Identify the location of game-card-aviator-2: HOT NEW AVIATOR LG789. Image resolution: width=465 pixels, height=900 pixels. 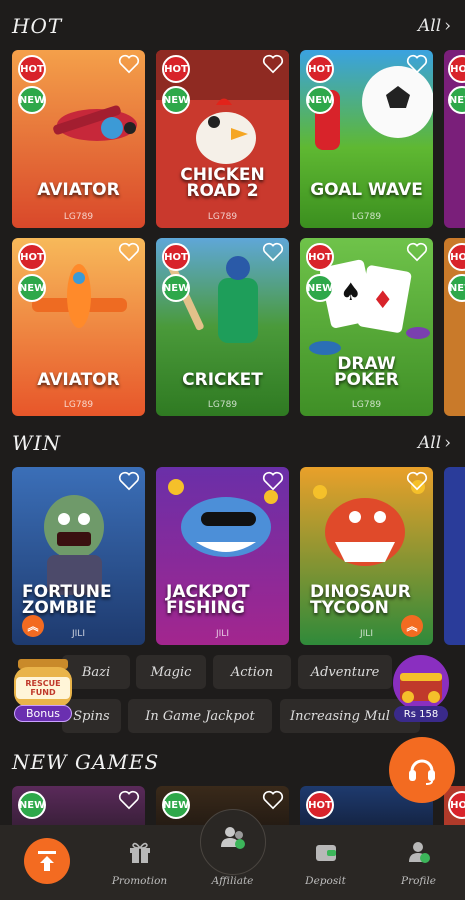
(78, 327).